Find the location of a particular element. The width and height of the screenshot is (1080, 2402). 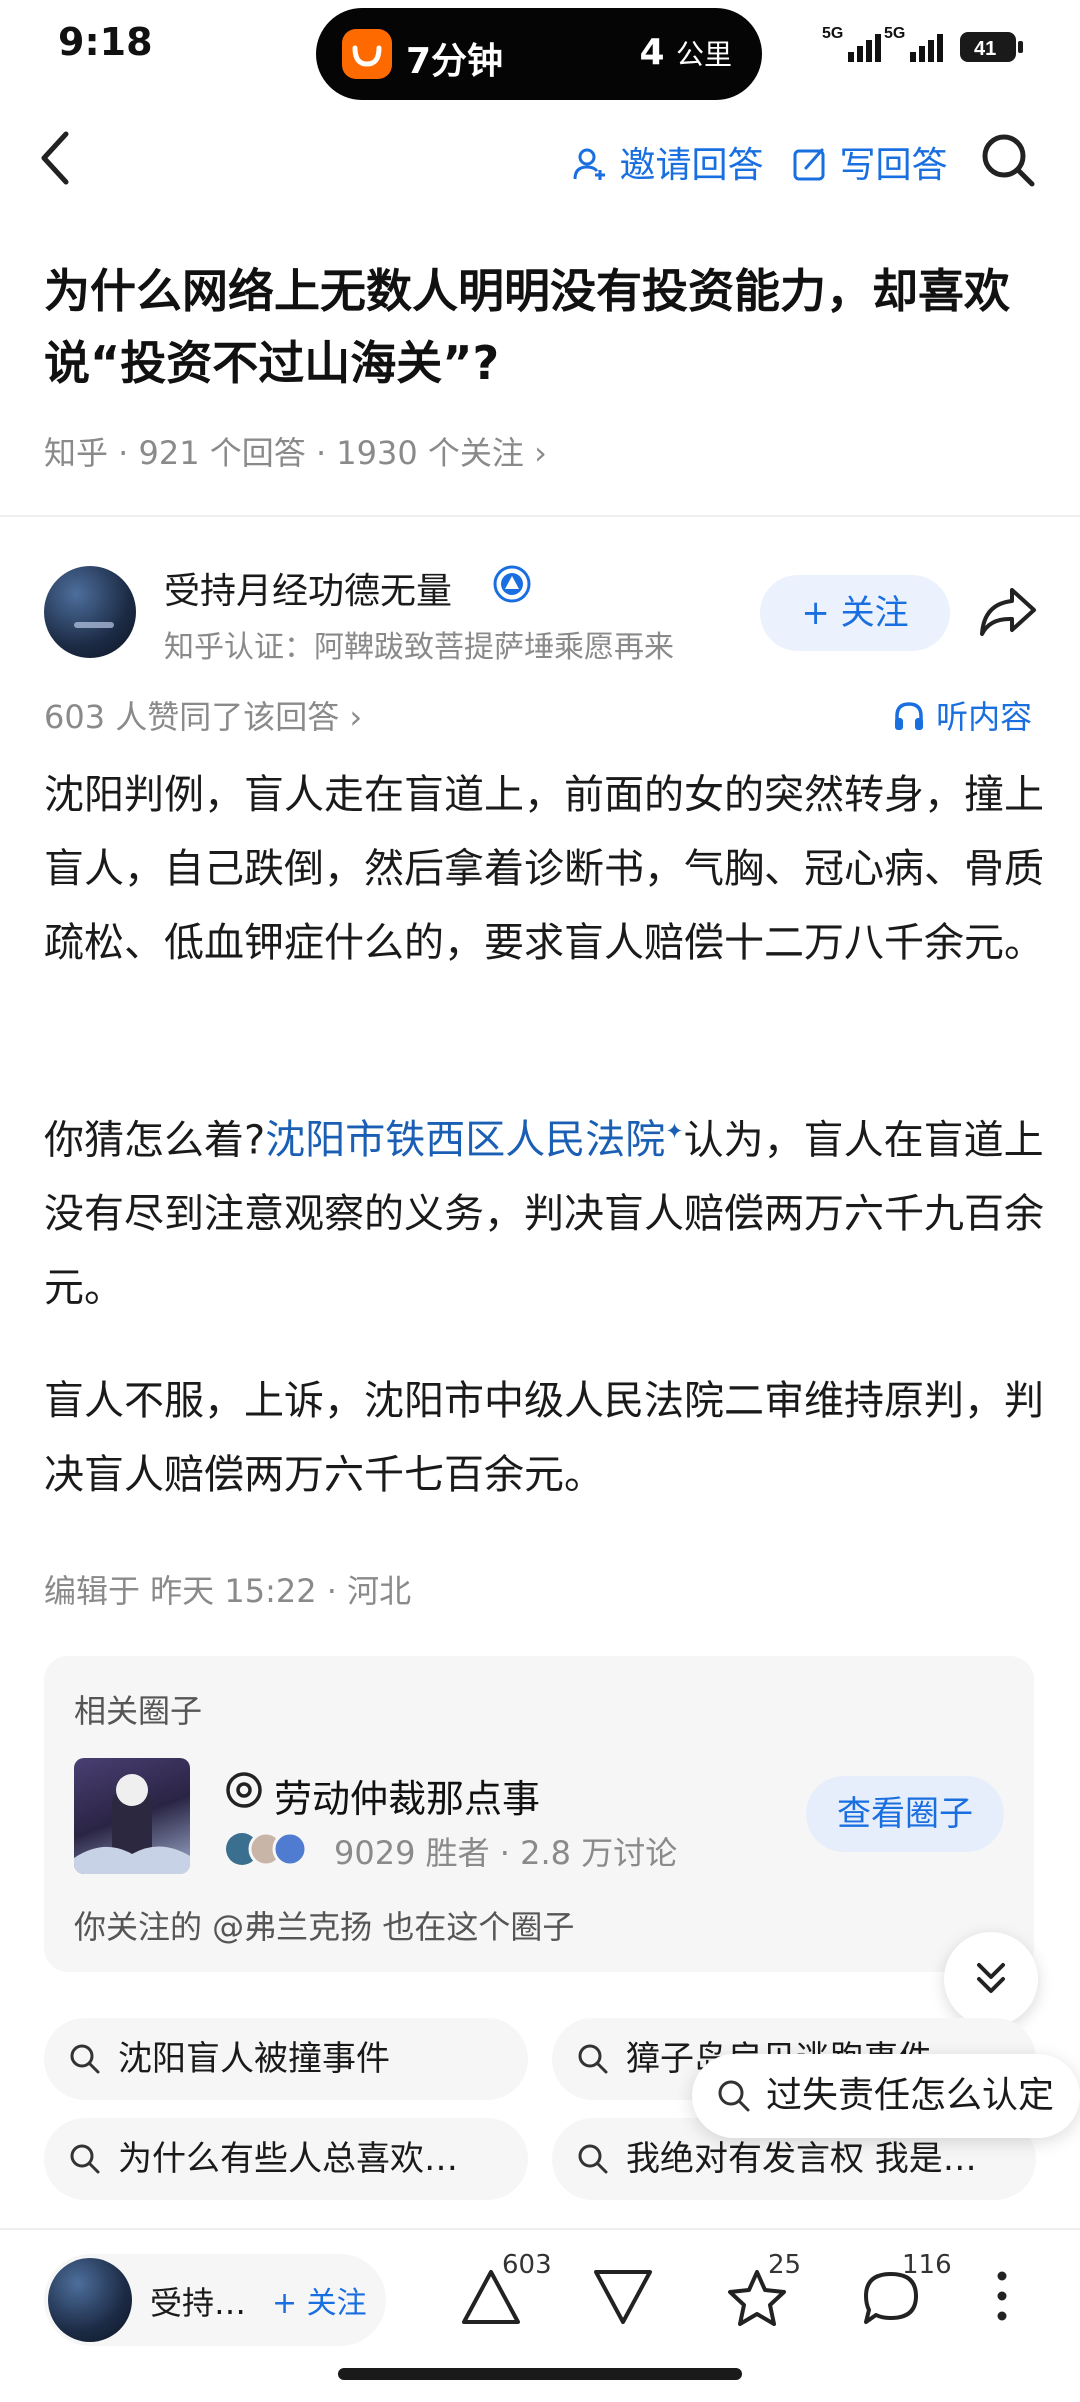

bottom-author-pill: 受持… + 关注 is located at coordinates (215, 2300).